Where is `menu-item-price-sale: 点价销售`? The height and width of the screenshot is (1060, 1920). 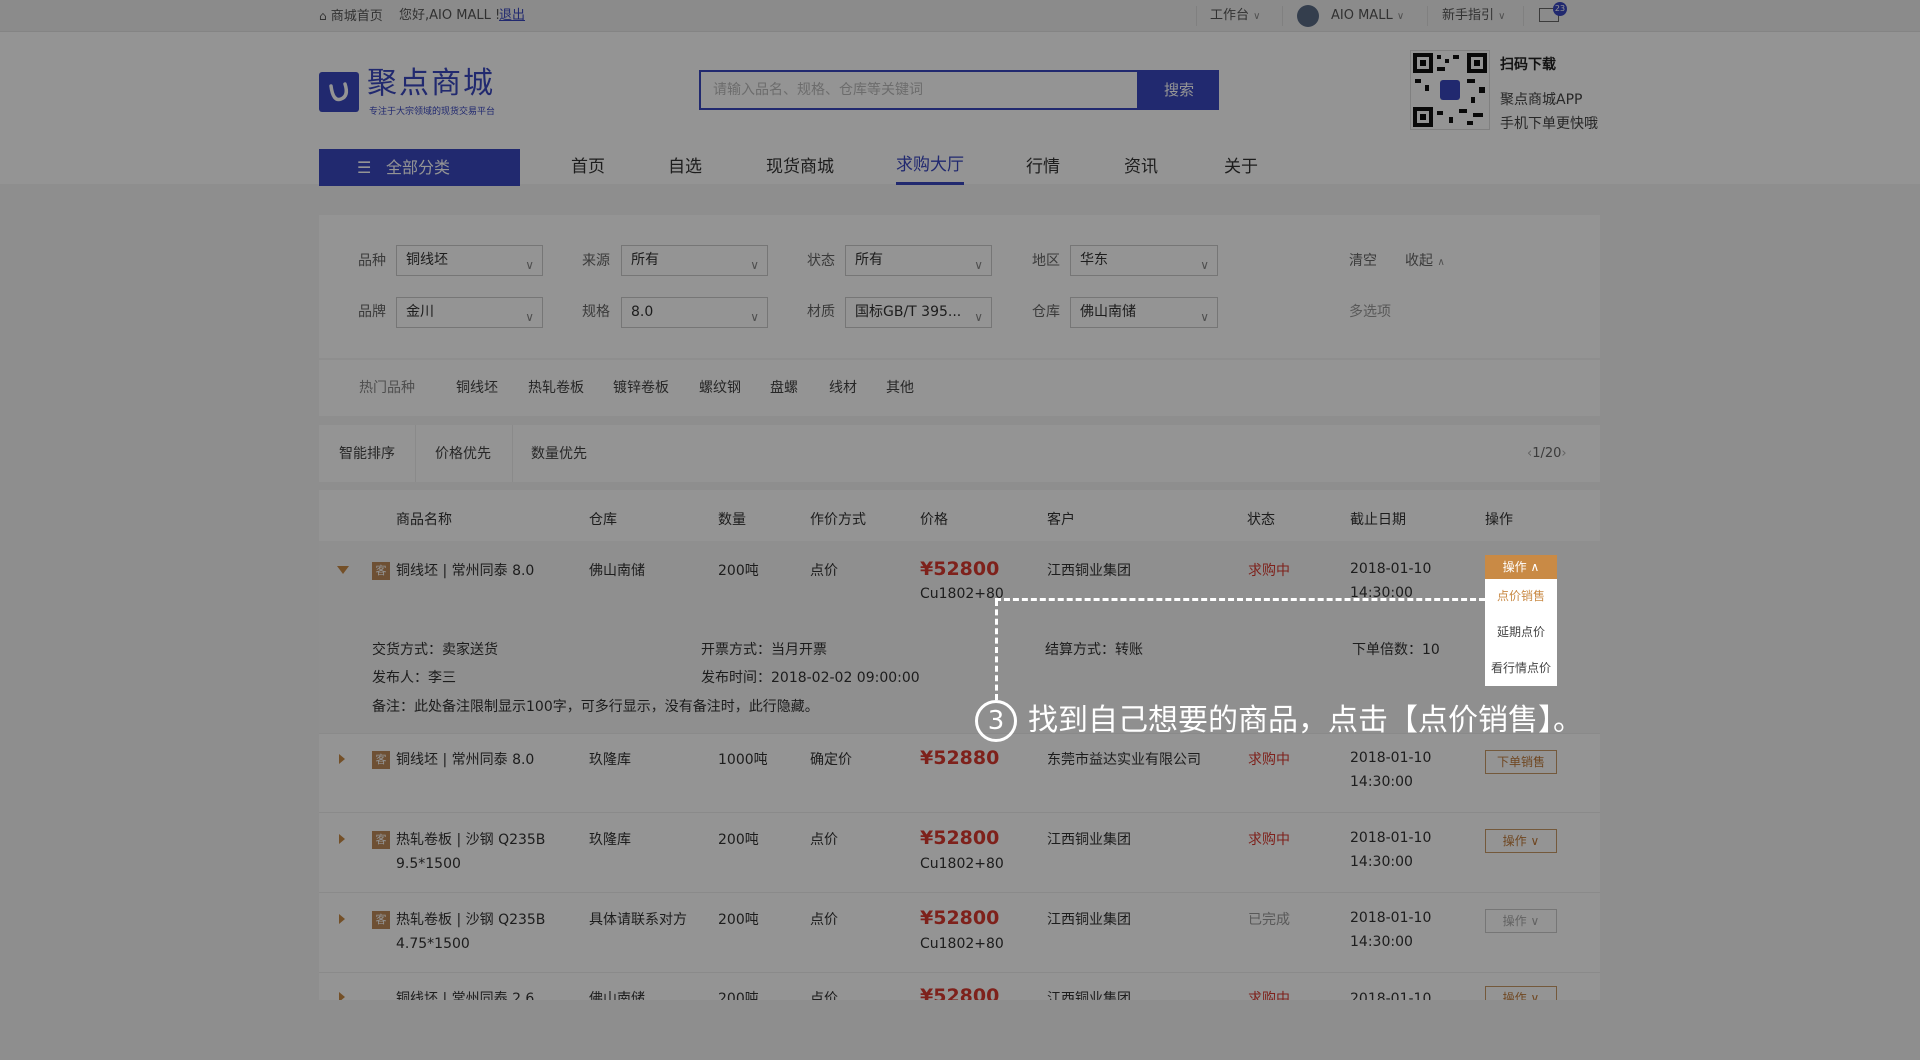 menu-item-price-sale: 点价销售 is located at coordinates (1521, 596).